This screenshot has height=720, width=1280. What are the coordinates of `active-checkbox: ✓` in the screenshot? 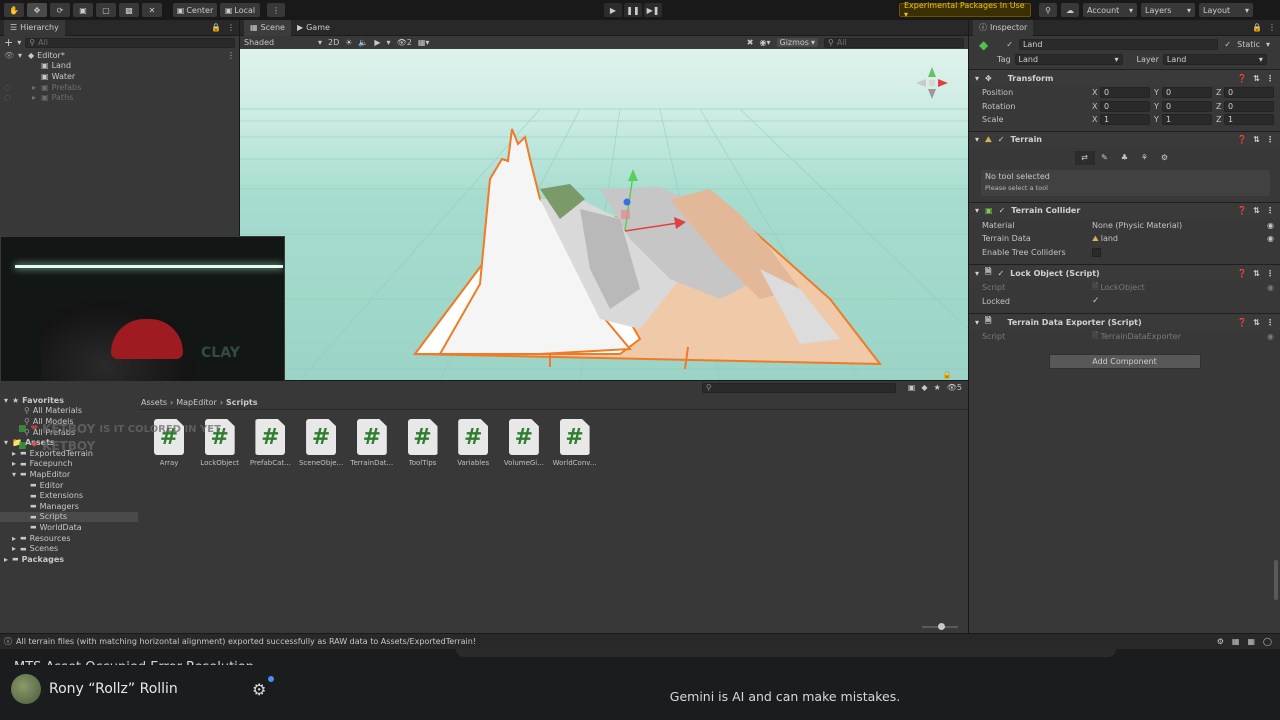 It's located at (1009, 44).